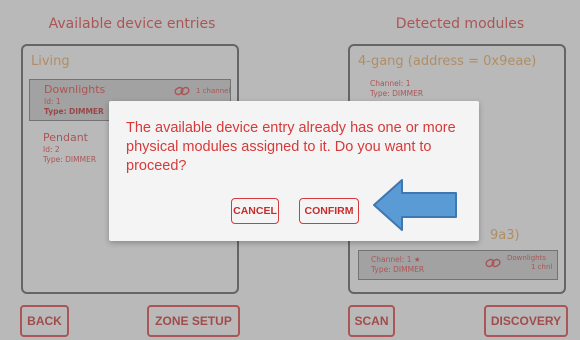 The width and height of the screenshot is (580, 340). Describe the element at coordinates (415, 205) in the screenshot. I see `arrow-left-icon` at that location.